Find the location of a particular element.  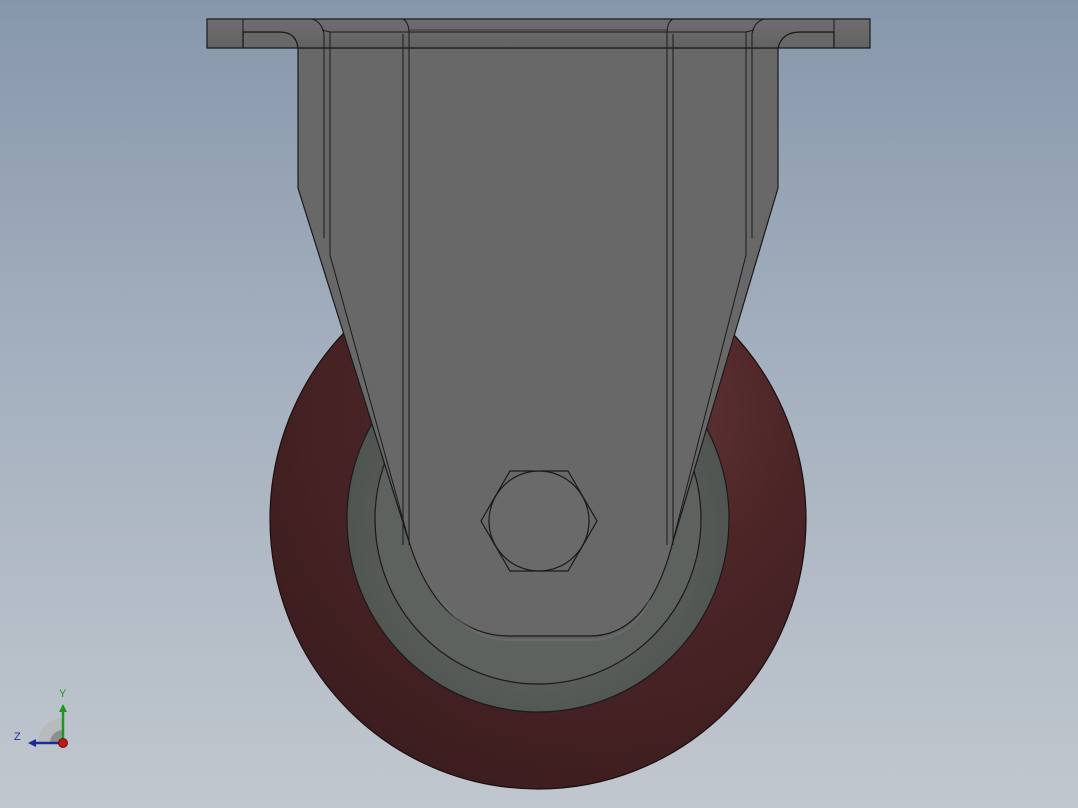

triad-z-label: Z is located at coordinates (17, 737).